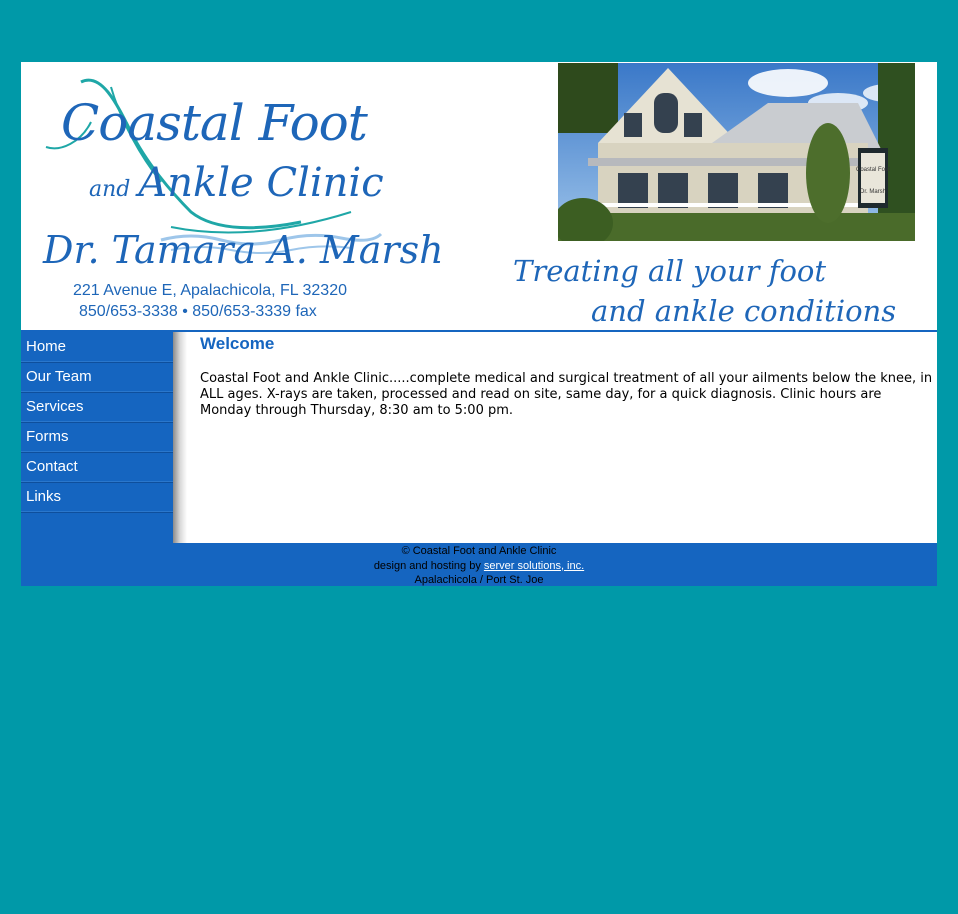 This screenshot has width=958, height=914. What do you see at coordinates (210, 290) in the screenshot?
I see `clinic-address: 221 Avenue E, Apalachicola, FL 32320` at bounding box center [210, 290].